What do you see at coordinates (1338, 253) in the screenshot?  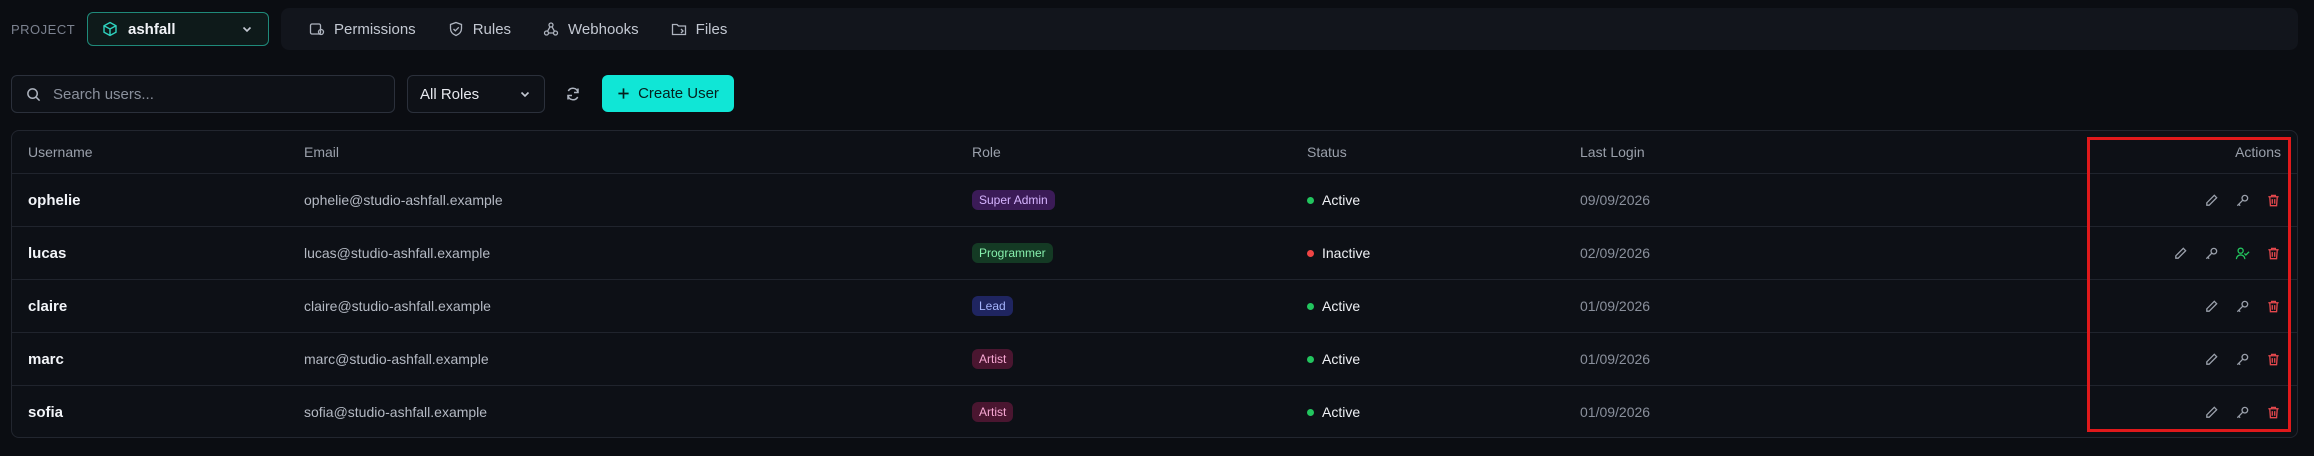 I see `status-indicator: Inactive` at bounding box center [1338, 253].